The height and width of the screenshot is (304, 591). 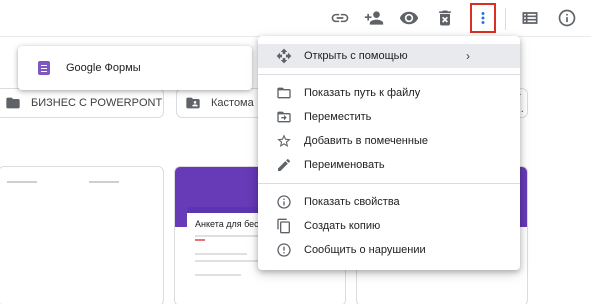 I want to click on move-arrows-icon, so click(x=284, y=56).